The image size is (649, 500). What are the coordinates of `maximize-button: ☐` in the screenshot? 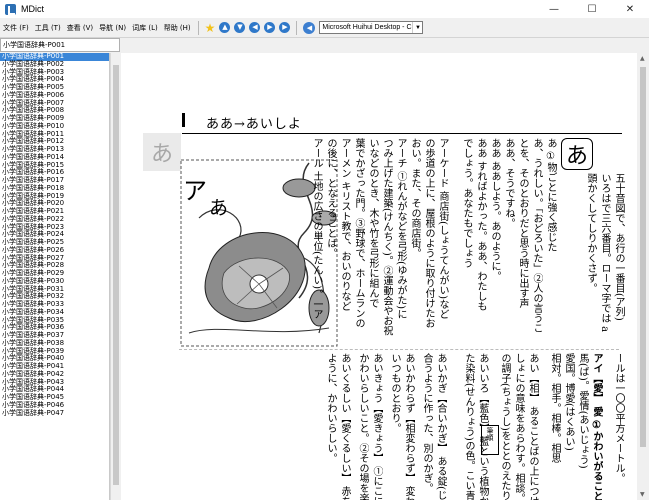 It's located at (592, 9).